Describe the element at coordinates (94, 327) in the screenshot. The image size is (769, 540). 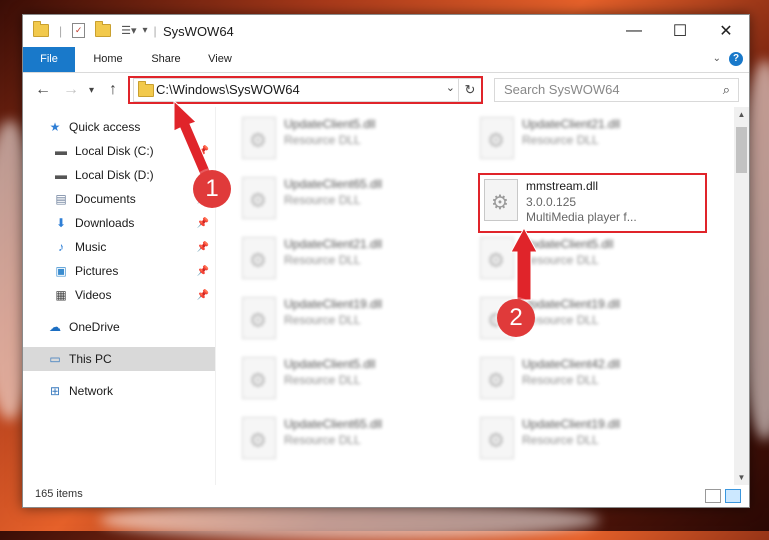
I see `sidebar-item-label: OneDrive` at that location.